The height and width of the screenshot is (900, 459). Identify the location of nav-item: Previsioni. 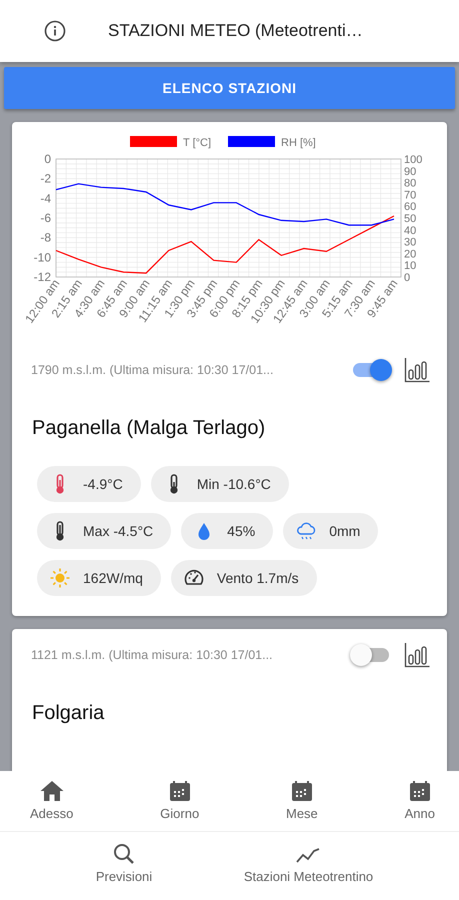
(124, 871).